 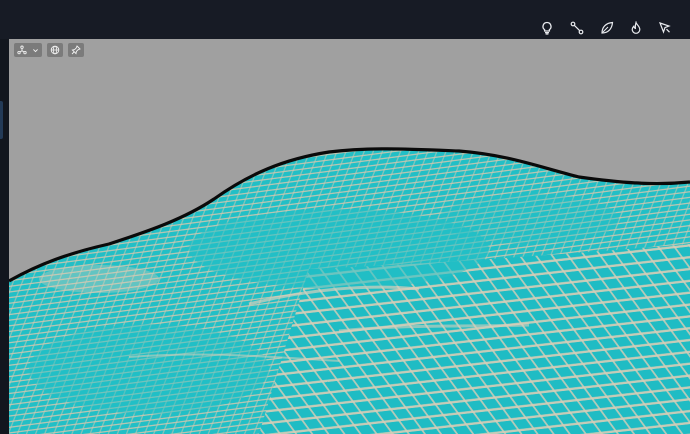 I want to click on pin-tool-button, so click(x=76, y=50).